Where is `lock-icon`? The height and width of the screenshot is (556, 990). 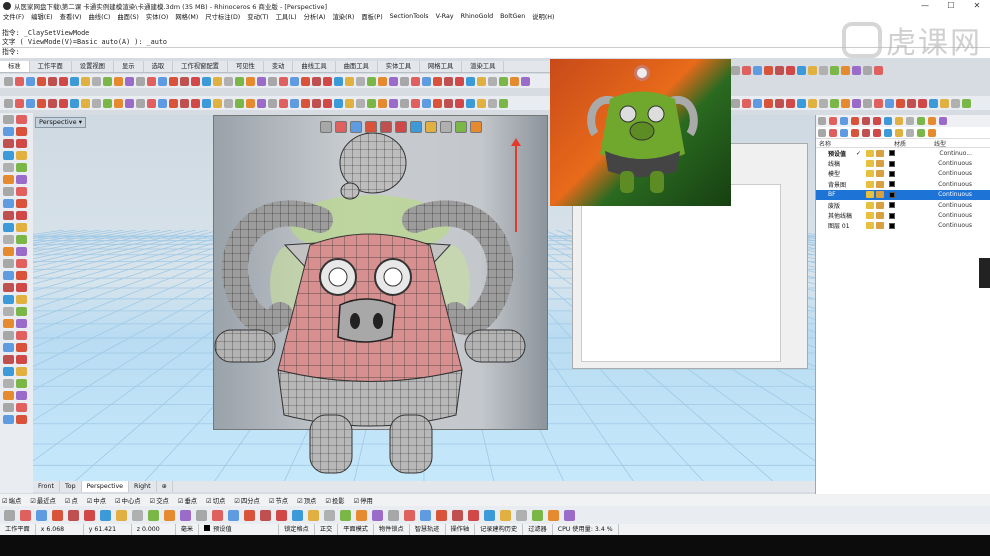 lock-icon is located at coordinates (880, 153).